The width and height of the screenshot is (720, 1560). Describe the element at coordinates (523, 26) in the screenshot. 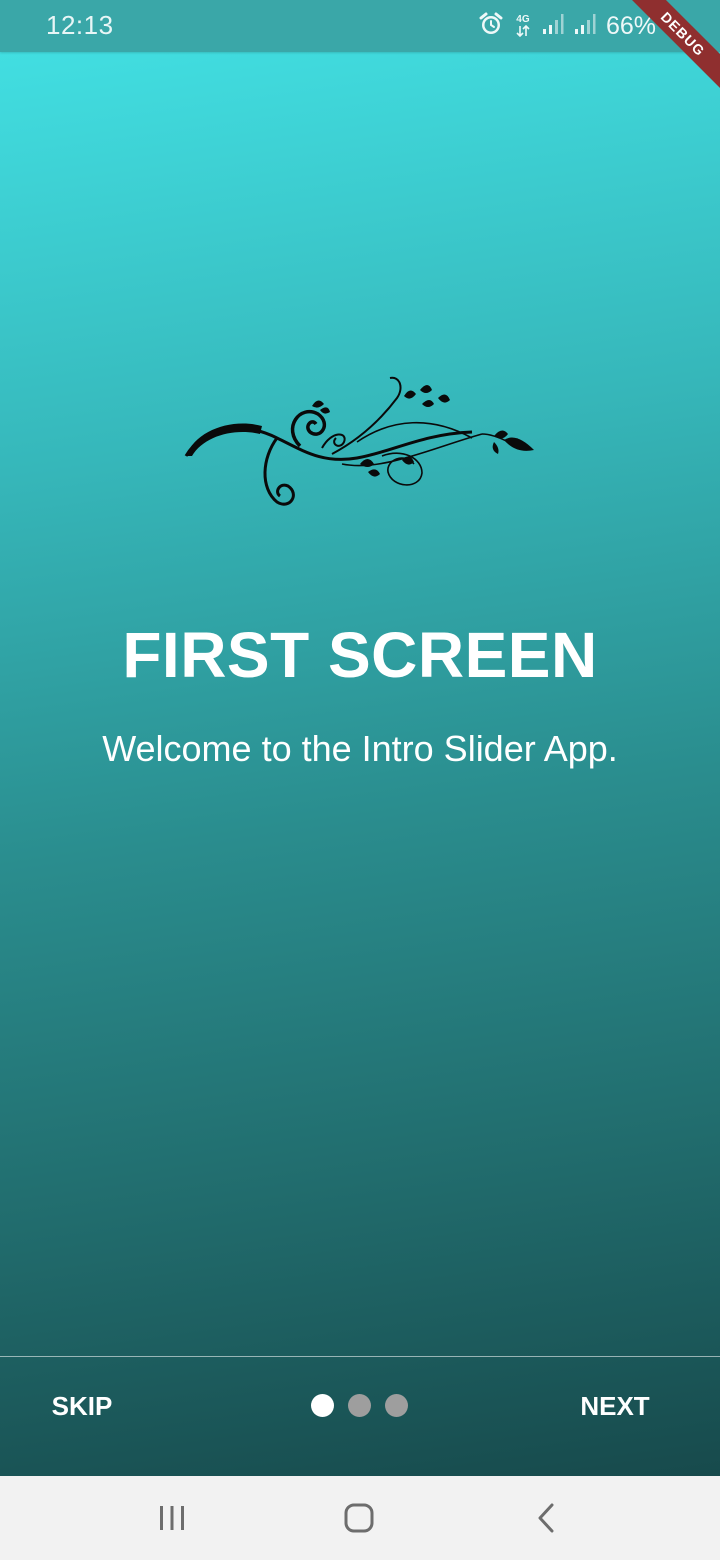

I see `data-arrows-icon: 4G` at that location.